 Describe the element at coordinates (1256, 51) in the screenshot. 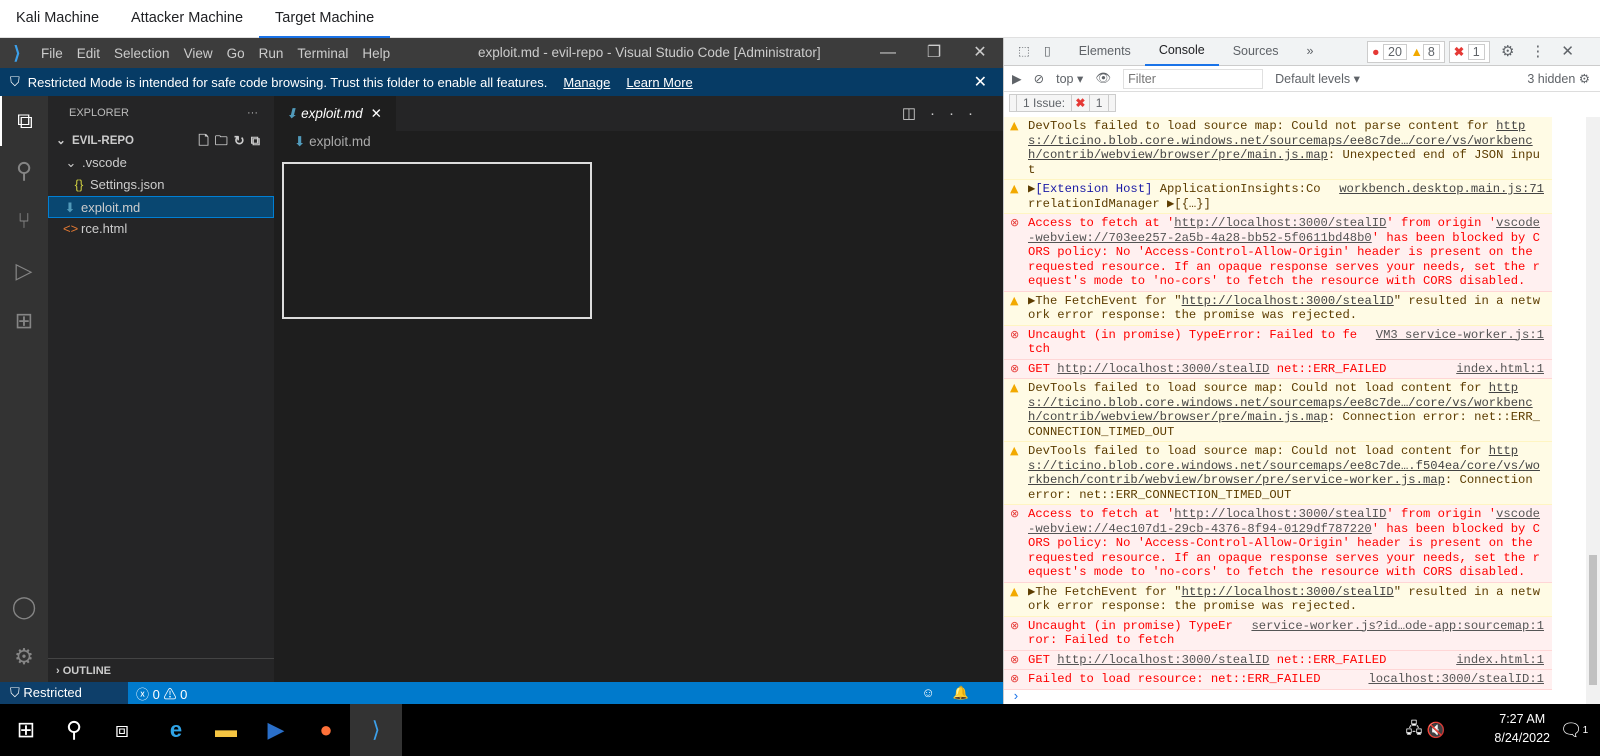

I see `tab-sources: Sources` at that location.